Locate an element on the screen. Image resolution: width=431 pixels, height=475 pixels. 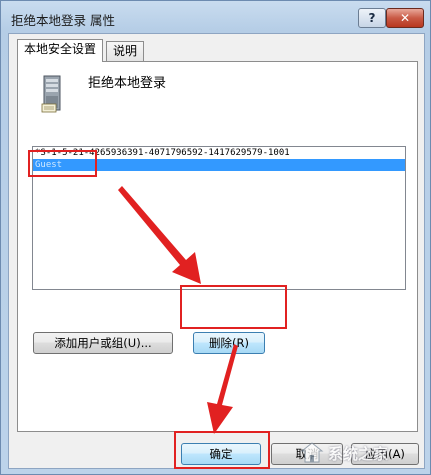
close-button: ✕ is located at coordinates (405, 18).